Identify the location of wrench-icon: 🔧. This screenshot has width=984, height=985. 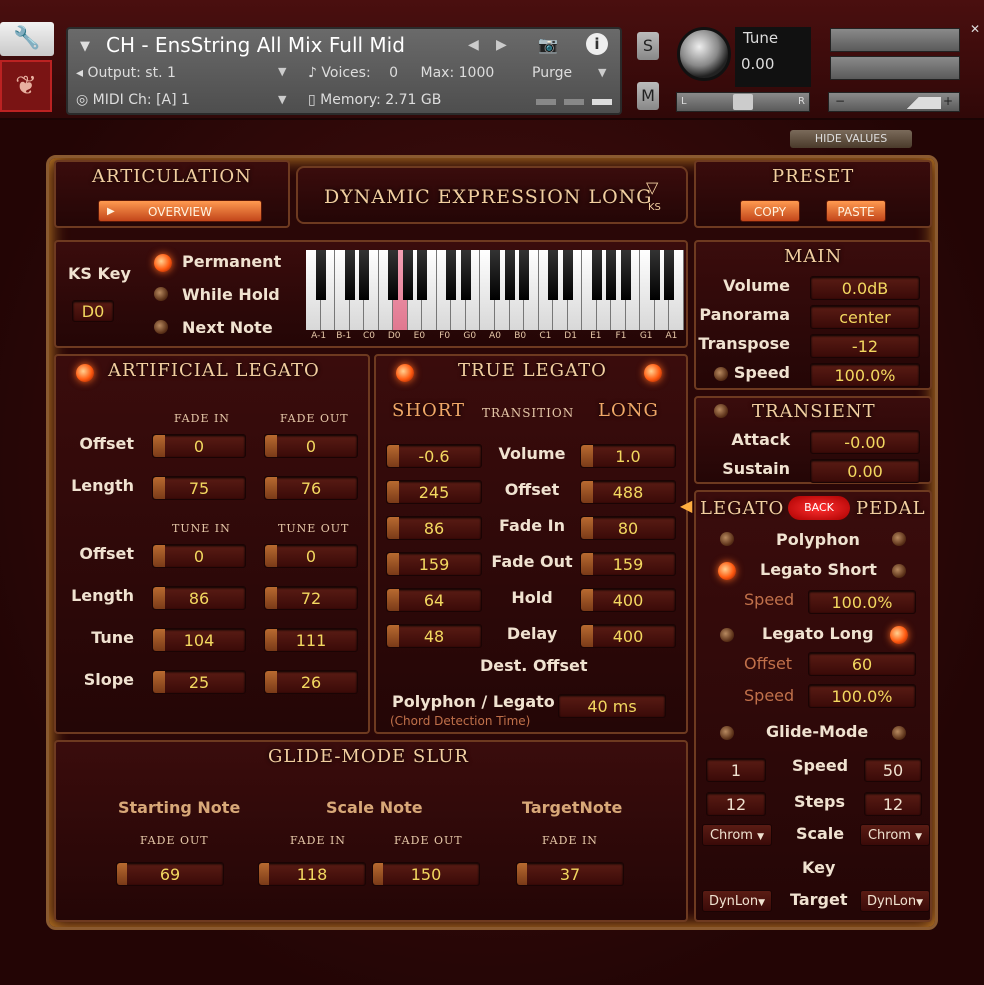
(27, 39).